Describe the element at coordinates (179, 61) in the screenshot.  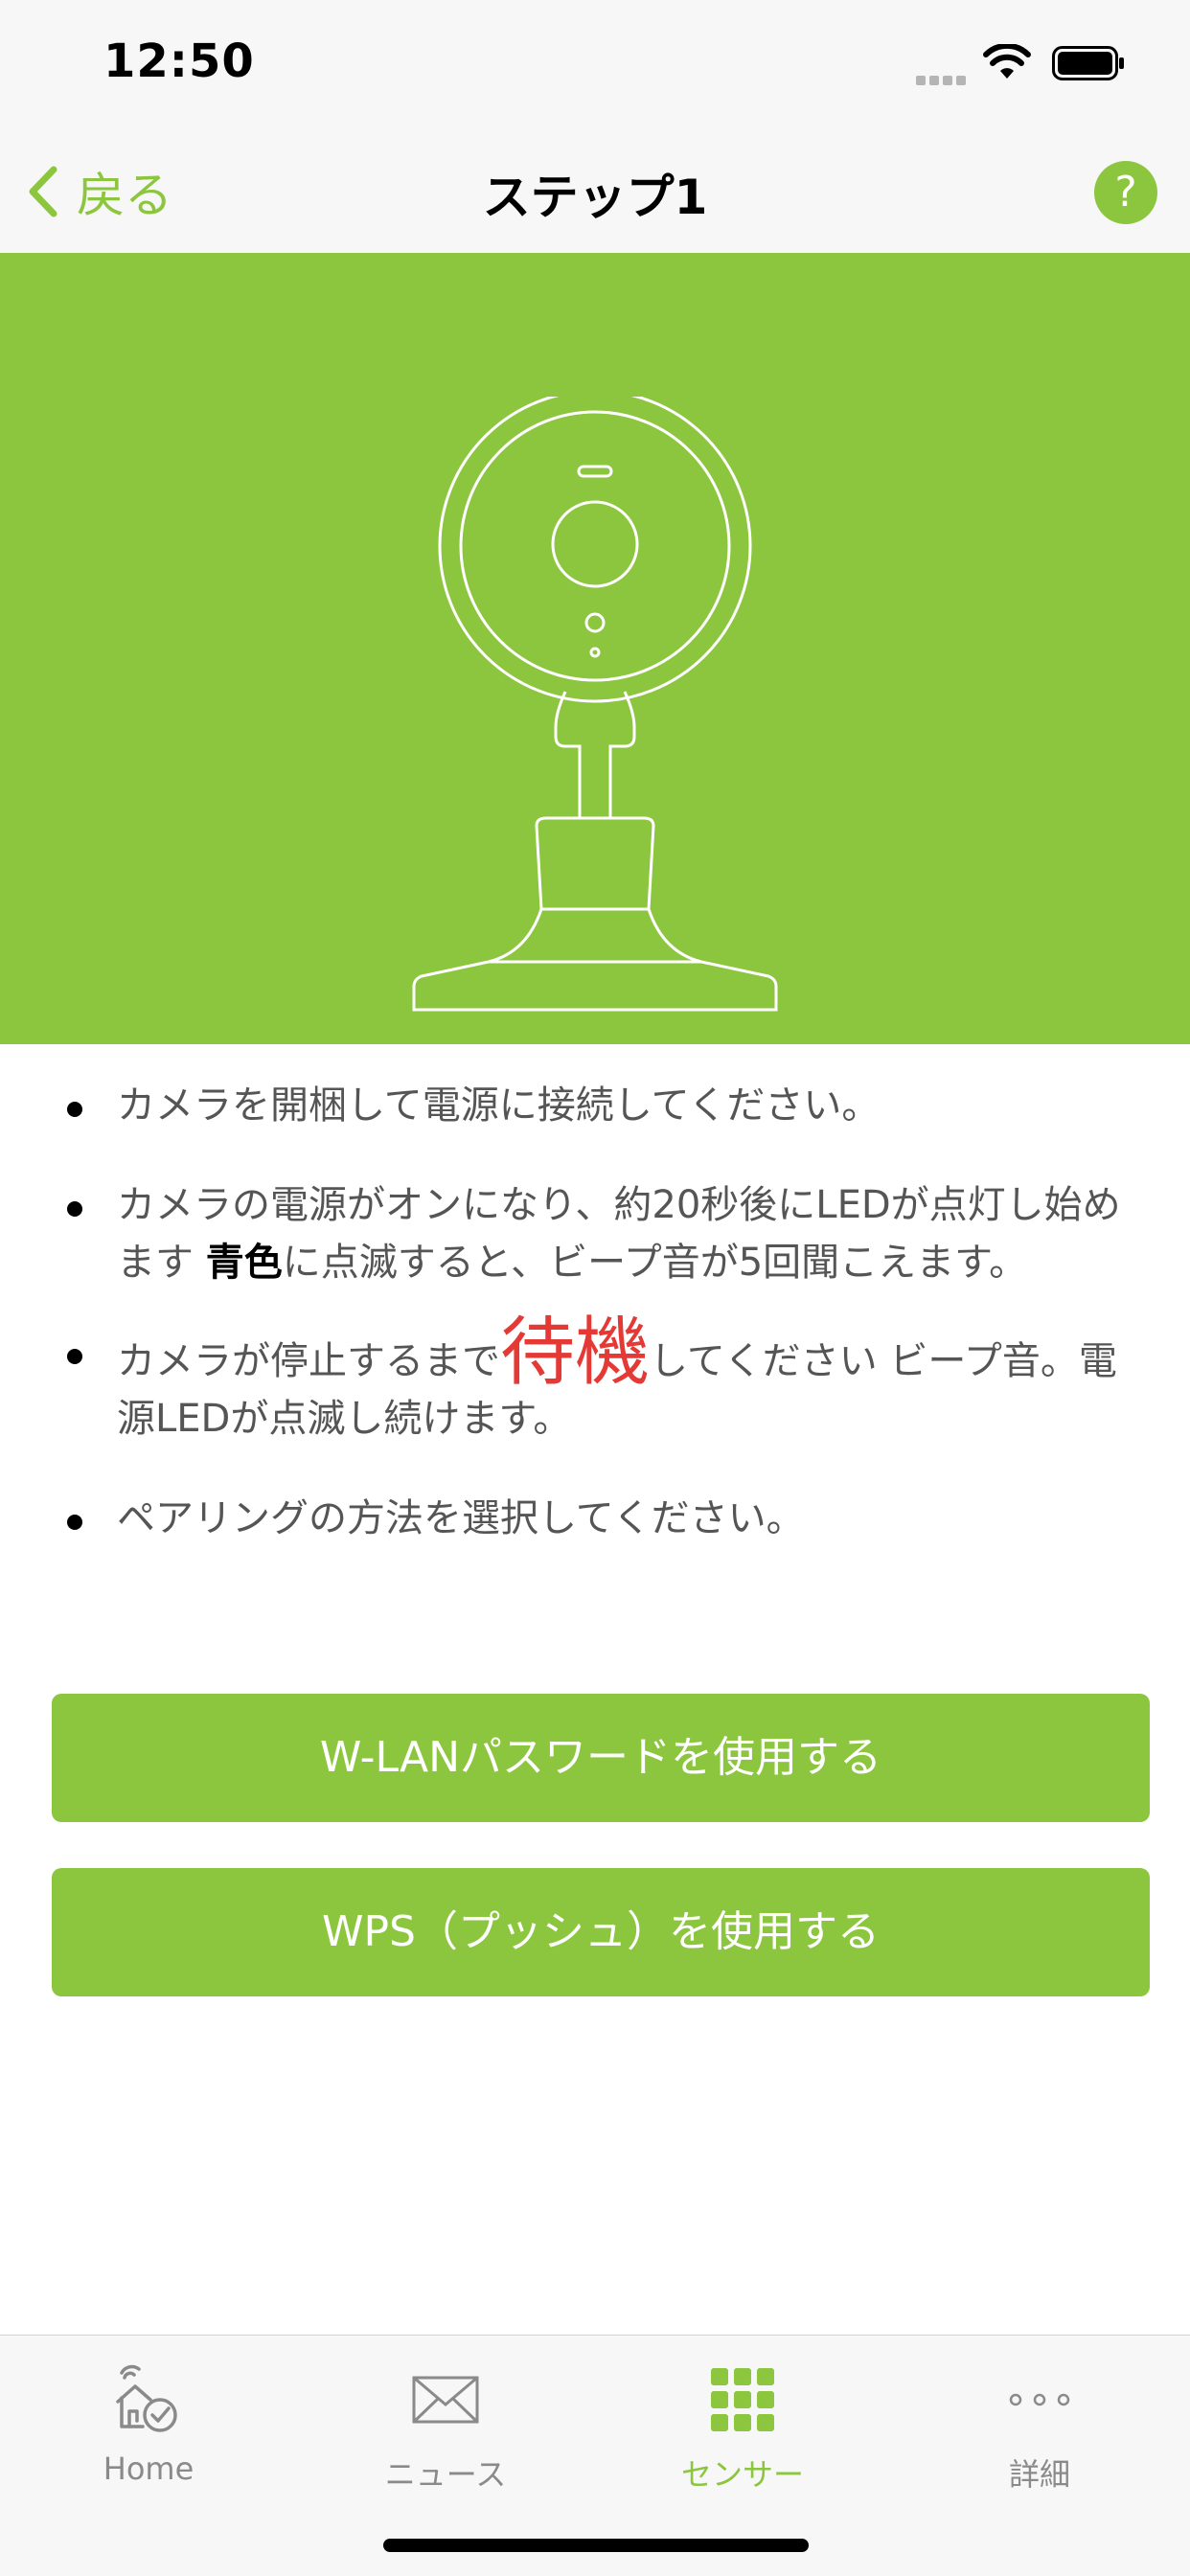
I see `status-time: 12:50` at that location.